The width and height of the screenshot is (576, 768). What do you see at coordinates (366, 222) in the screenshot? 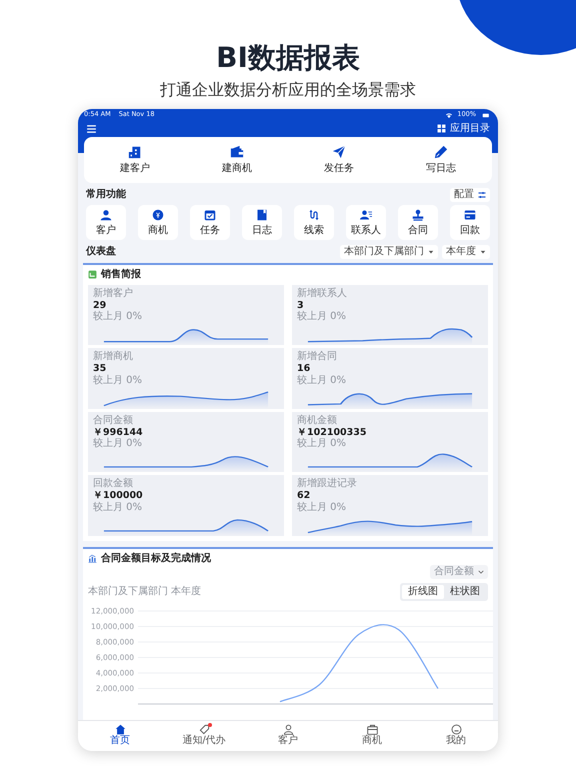
I see `function-tile: 联系人` at bounding box center [366, 222].